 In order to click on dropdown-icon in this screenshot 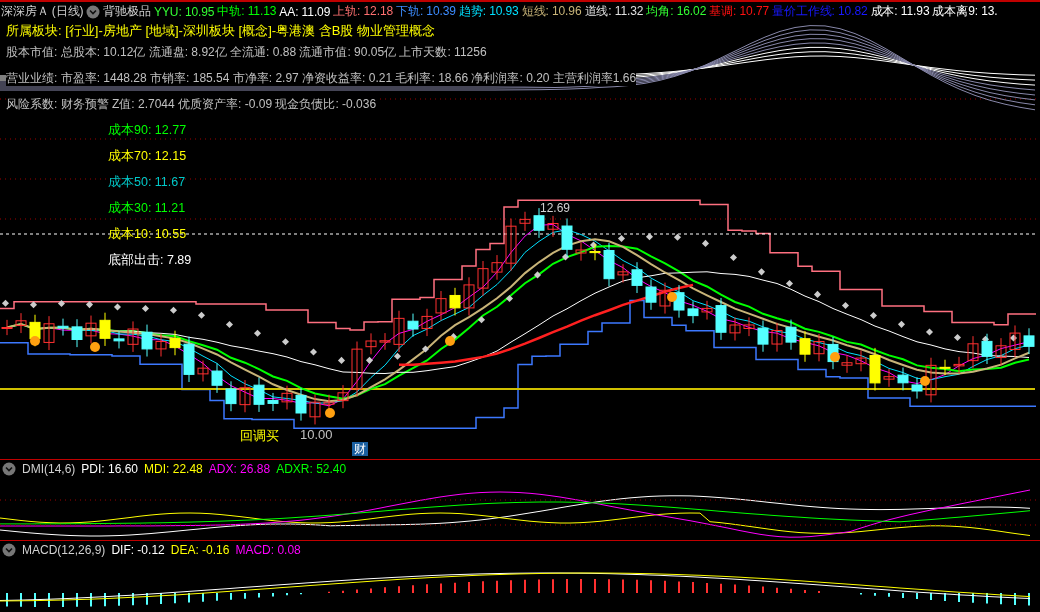, I will do `click(93, 11)`.